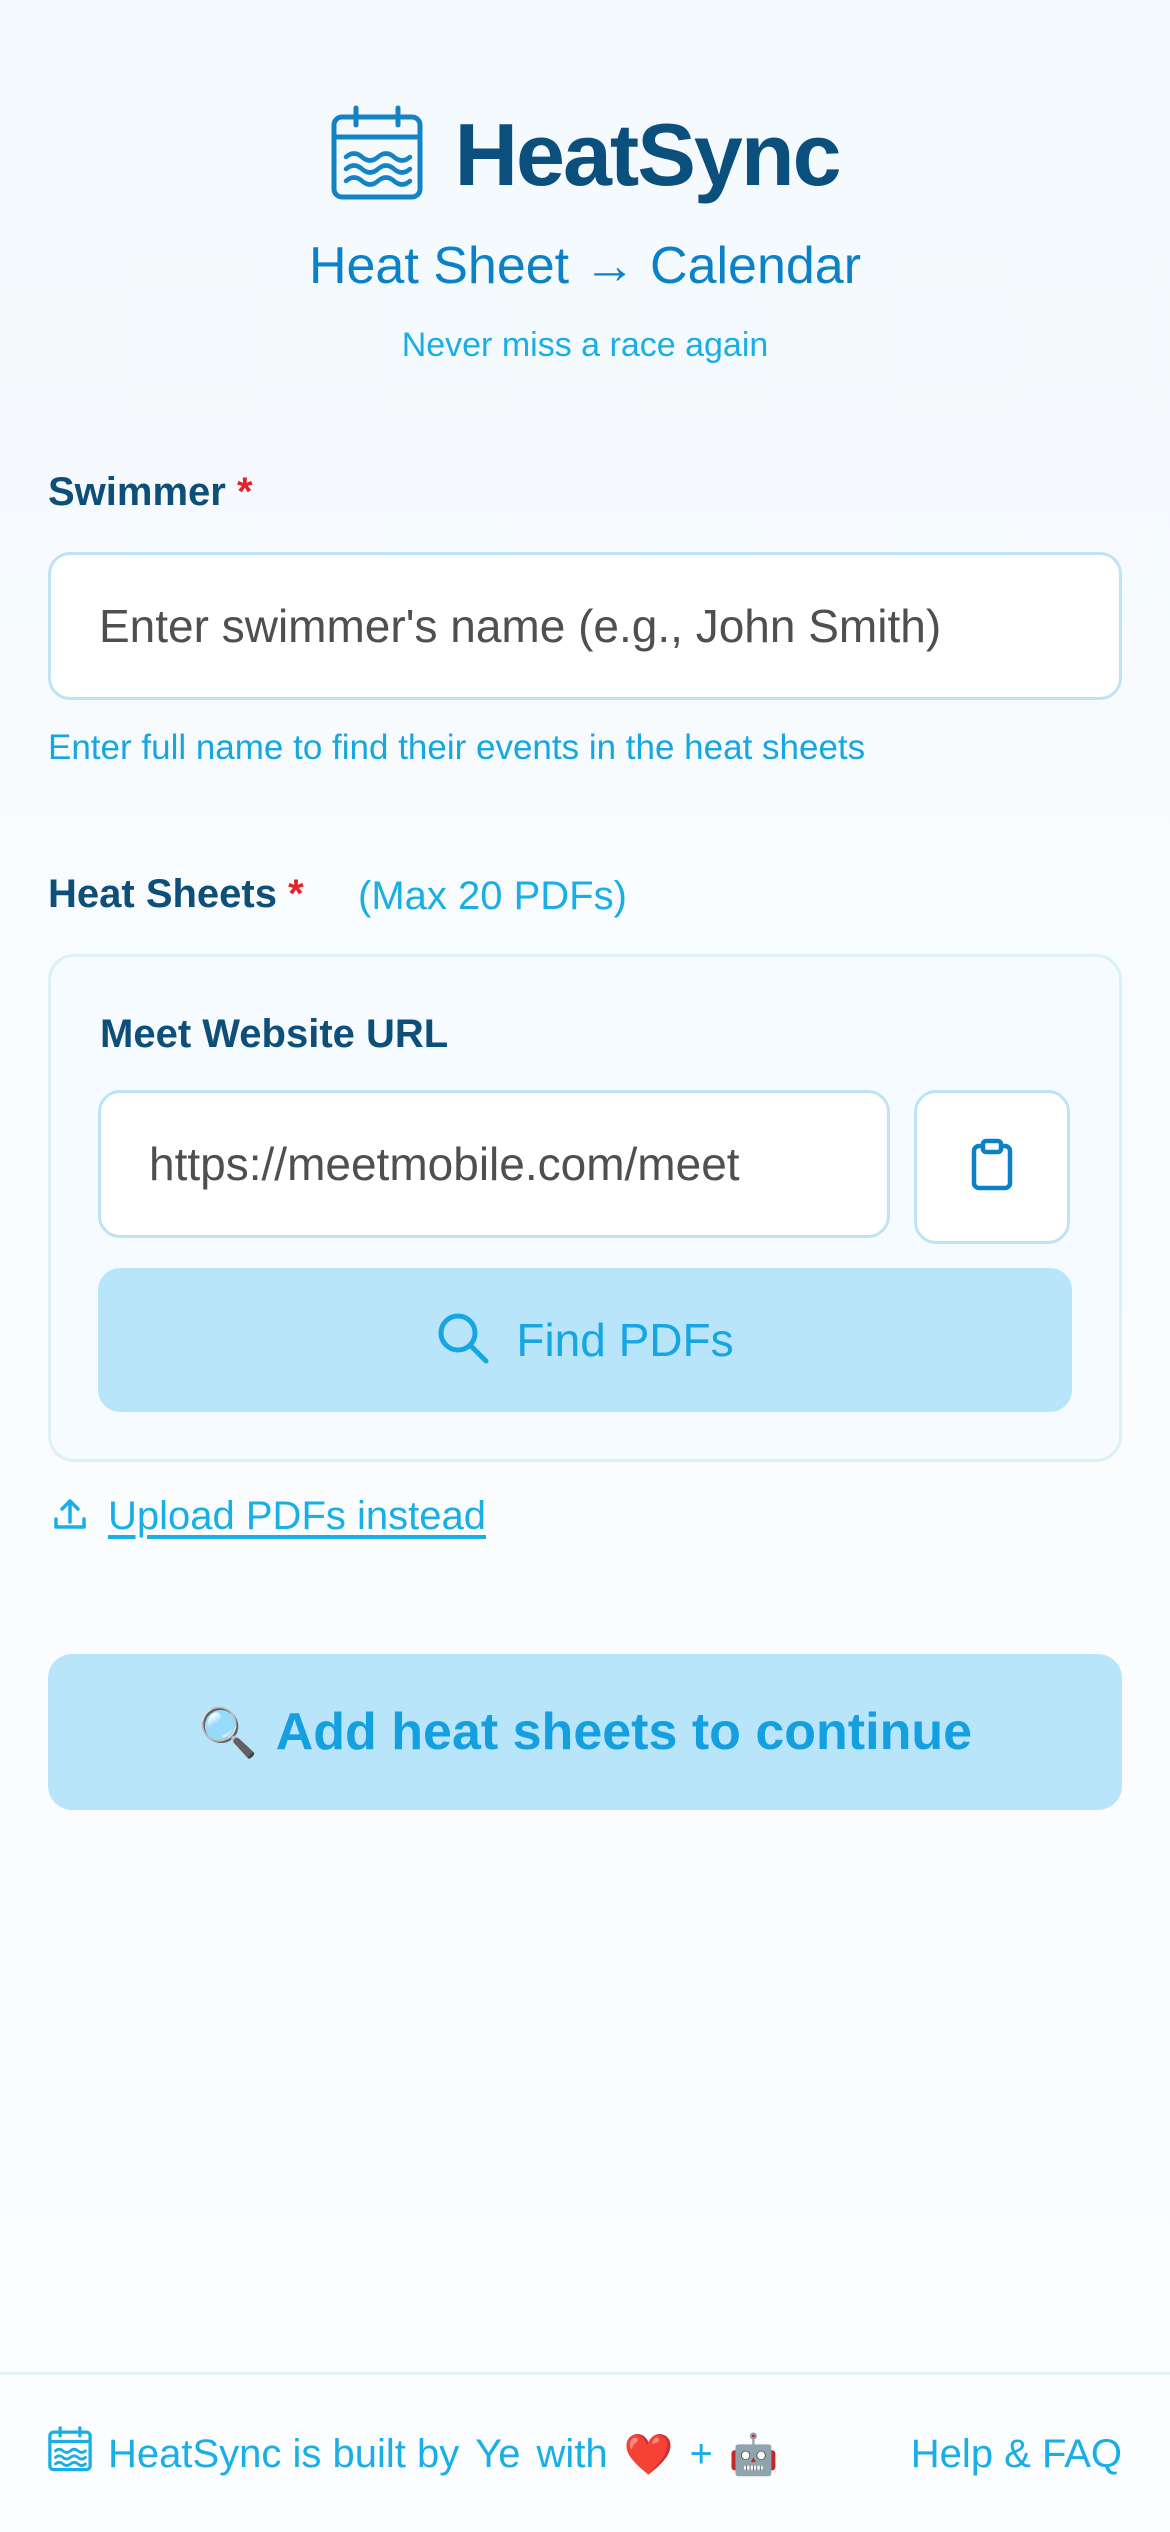 The image size is (1170, 2532). I want to click on meet-url-input, so click(494, 1164).